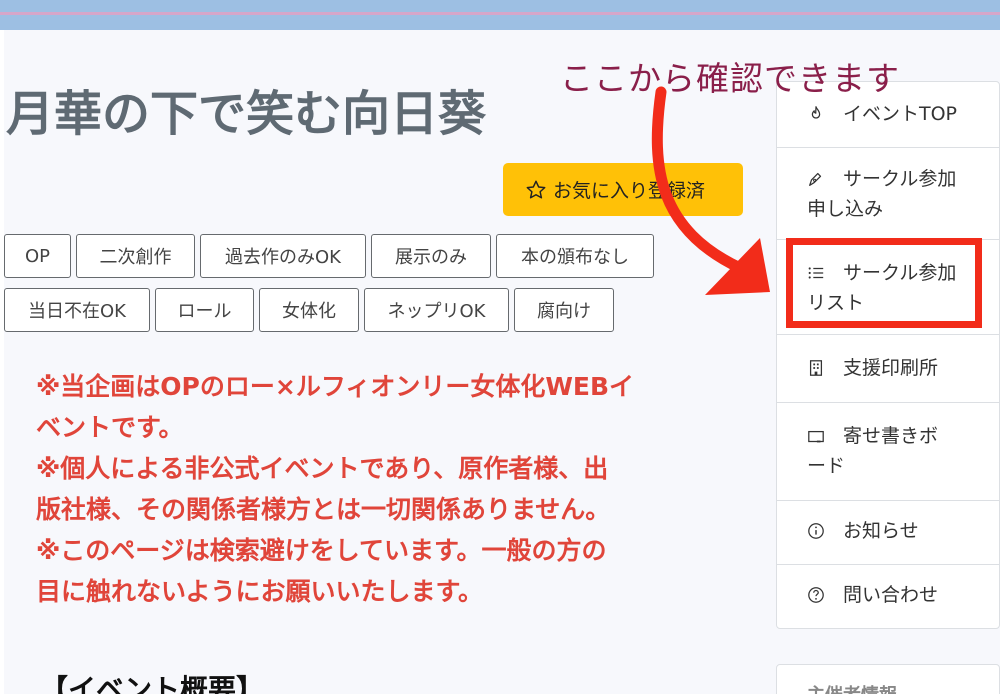  I want to click on notice-line: ※このページは検索避けをしています。一般の方の, so click(321, 550).